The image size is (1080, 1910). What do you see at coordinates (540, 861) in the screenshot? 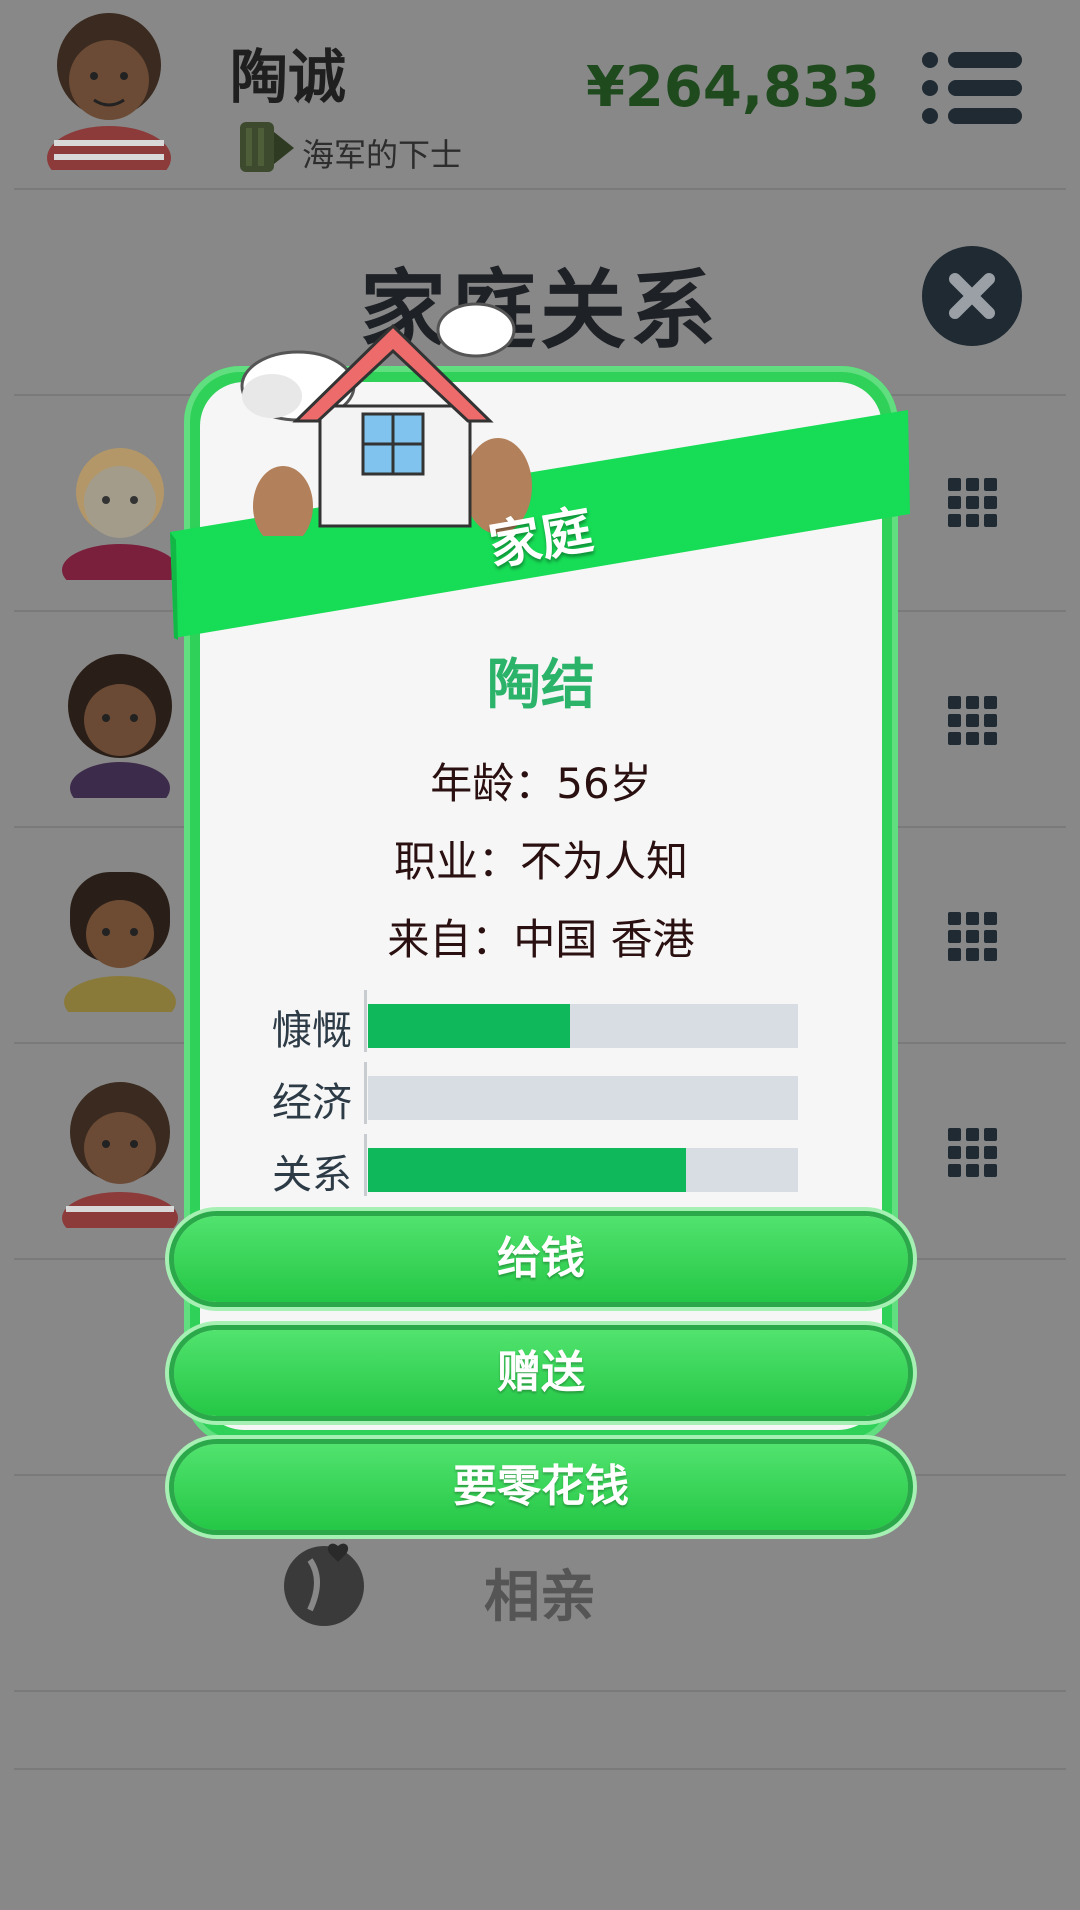
I see `job-line: 职业：不为人知` at bounding box center [540, 861].